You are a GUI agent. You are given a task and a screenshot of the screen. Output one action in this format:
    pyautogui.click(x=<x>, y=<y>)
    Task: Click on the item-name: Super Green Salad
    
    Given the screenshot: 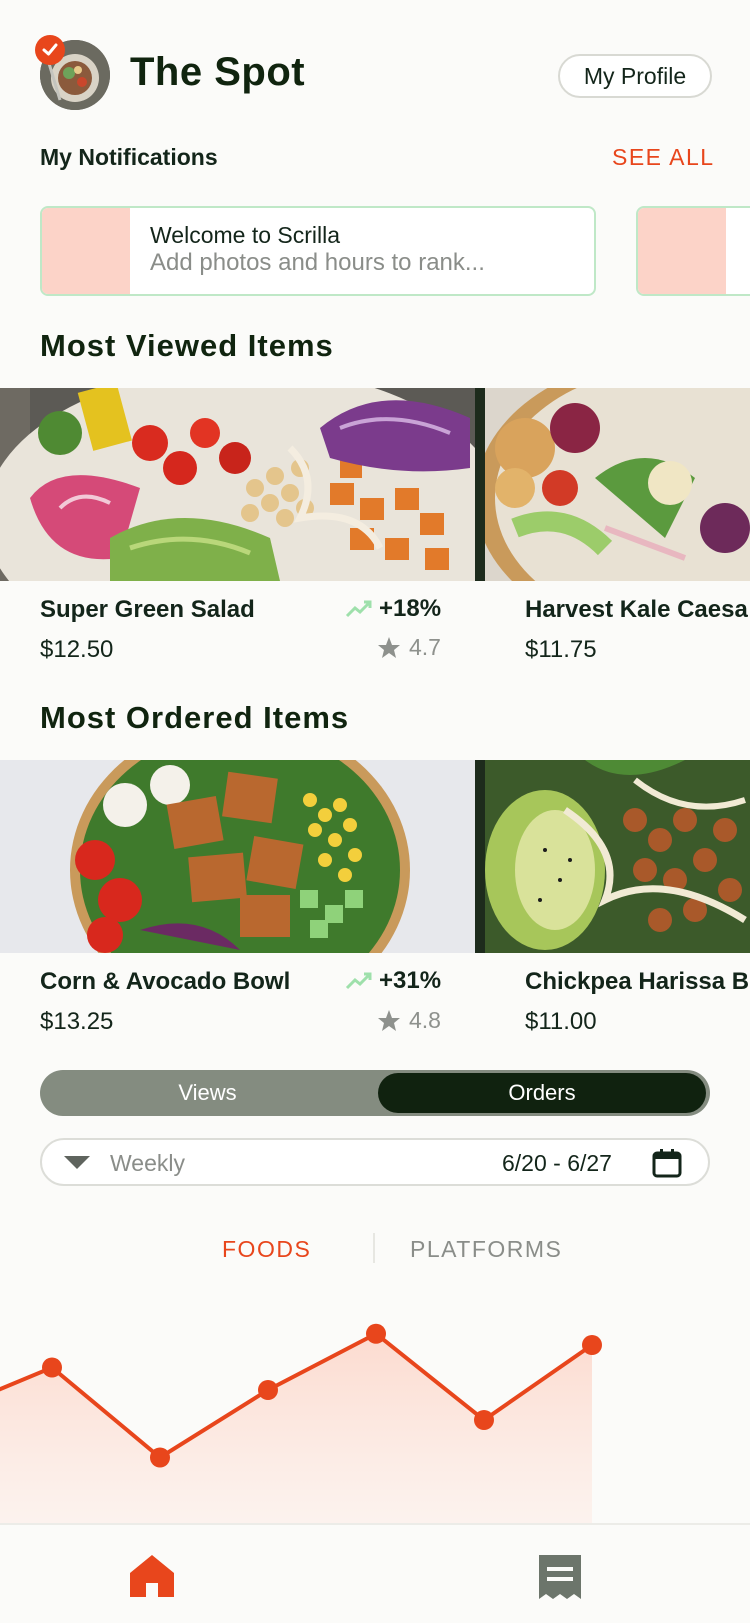 What is the action you would take?
    pyautogui.click(x=147, y=609)
    